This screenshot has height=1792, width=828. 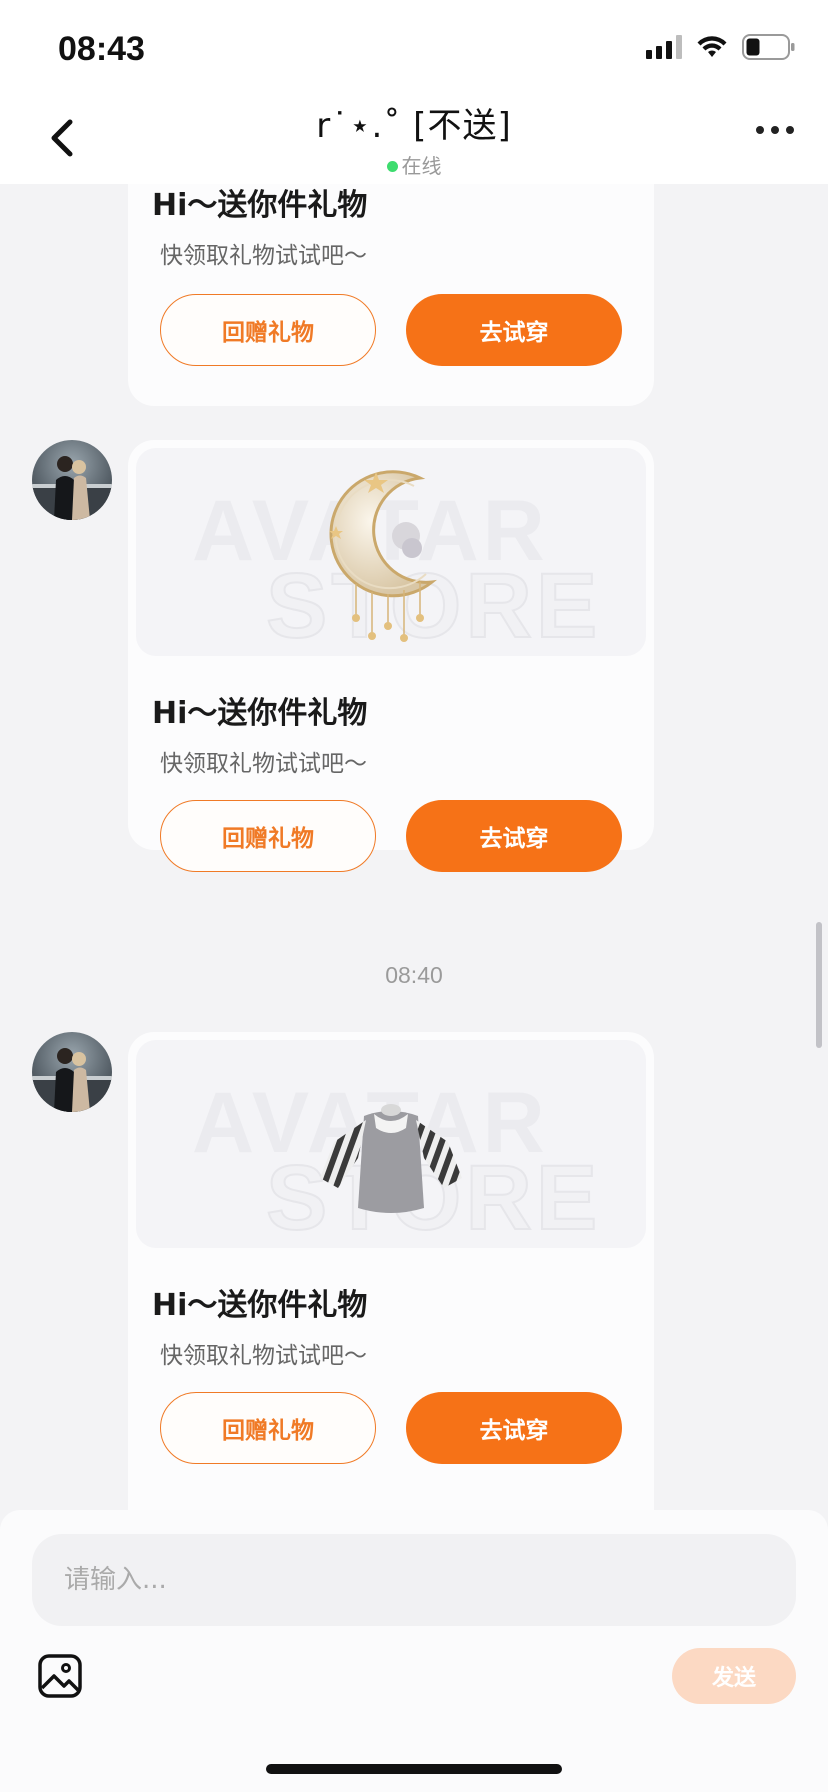 What do you see at coordinates (712, 46) in the screenshot?
I see `wifi-icon` at bounding box center [712, 46].